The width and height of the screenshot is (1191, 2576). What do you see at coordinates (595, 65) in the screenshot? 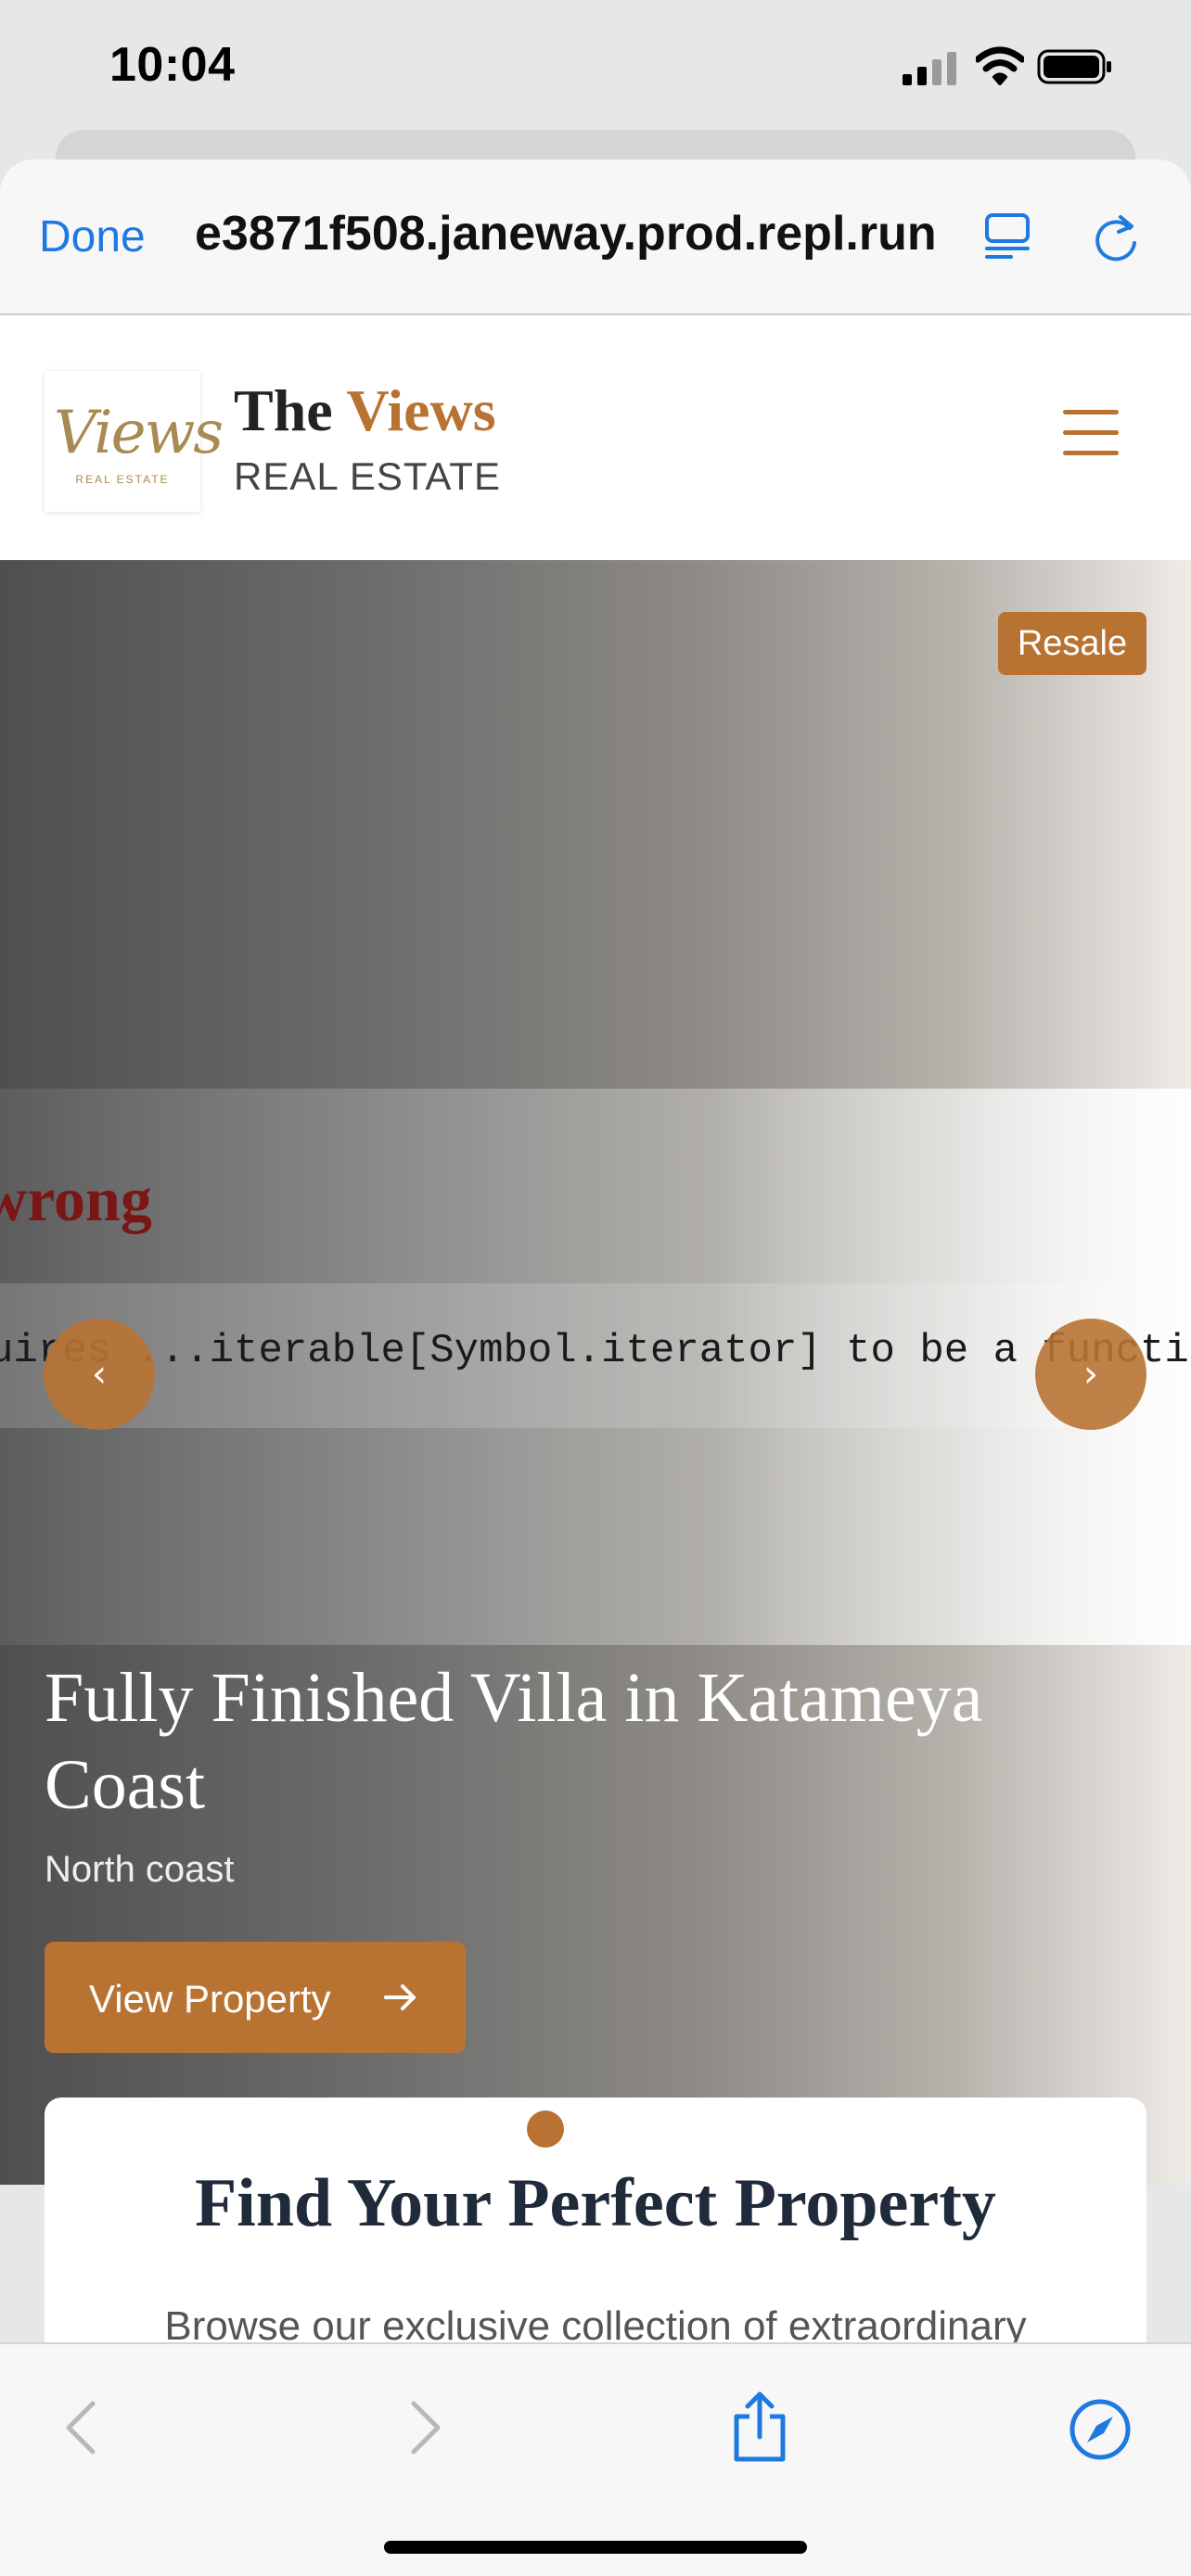
I see `status-bar: 10:04` at bounding box center [595, 65].